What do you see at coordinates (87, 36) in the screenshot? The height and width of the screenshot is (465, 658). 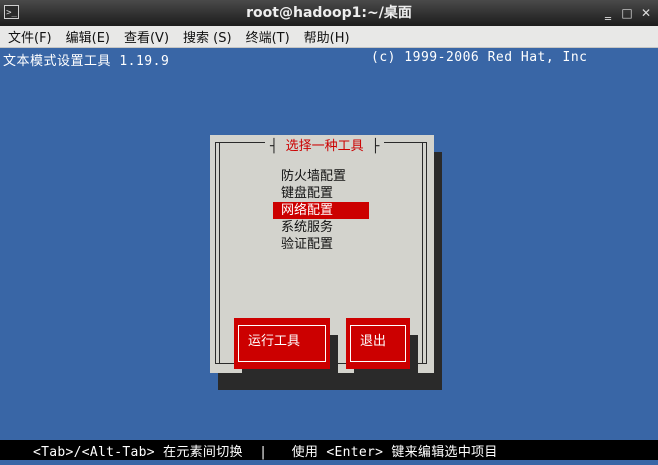 I see `menu-edit: 编辑(E)` at bounding box center [87, 36].